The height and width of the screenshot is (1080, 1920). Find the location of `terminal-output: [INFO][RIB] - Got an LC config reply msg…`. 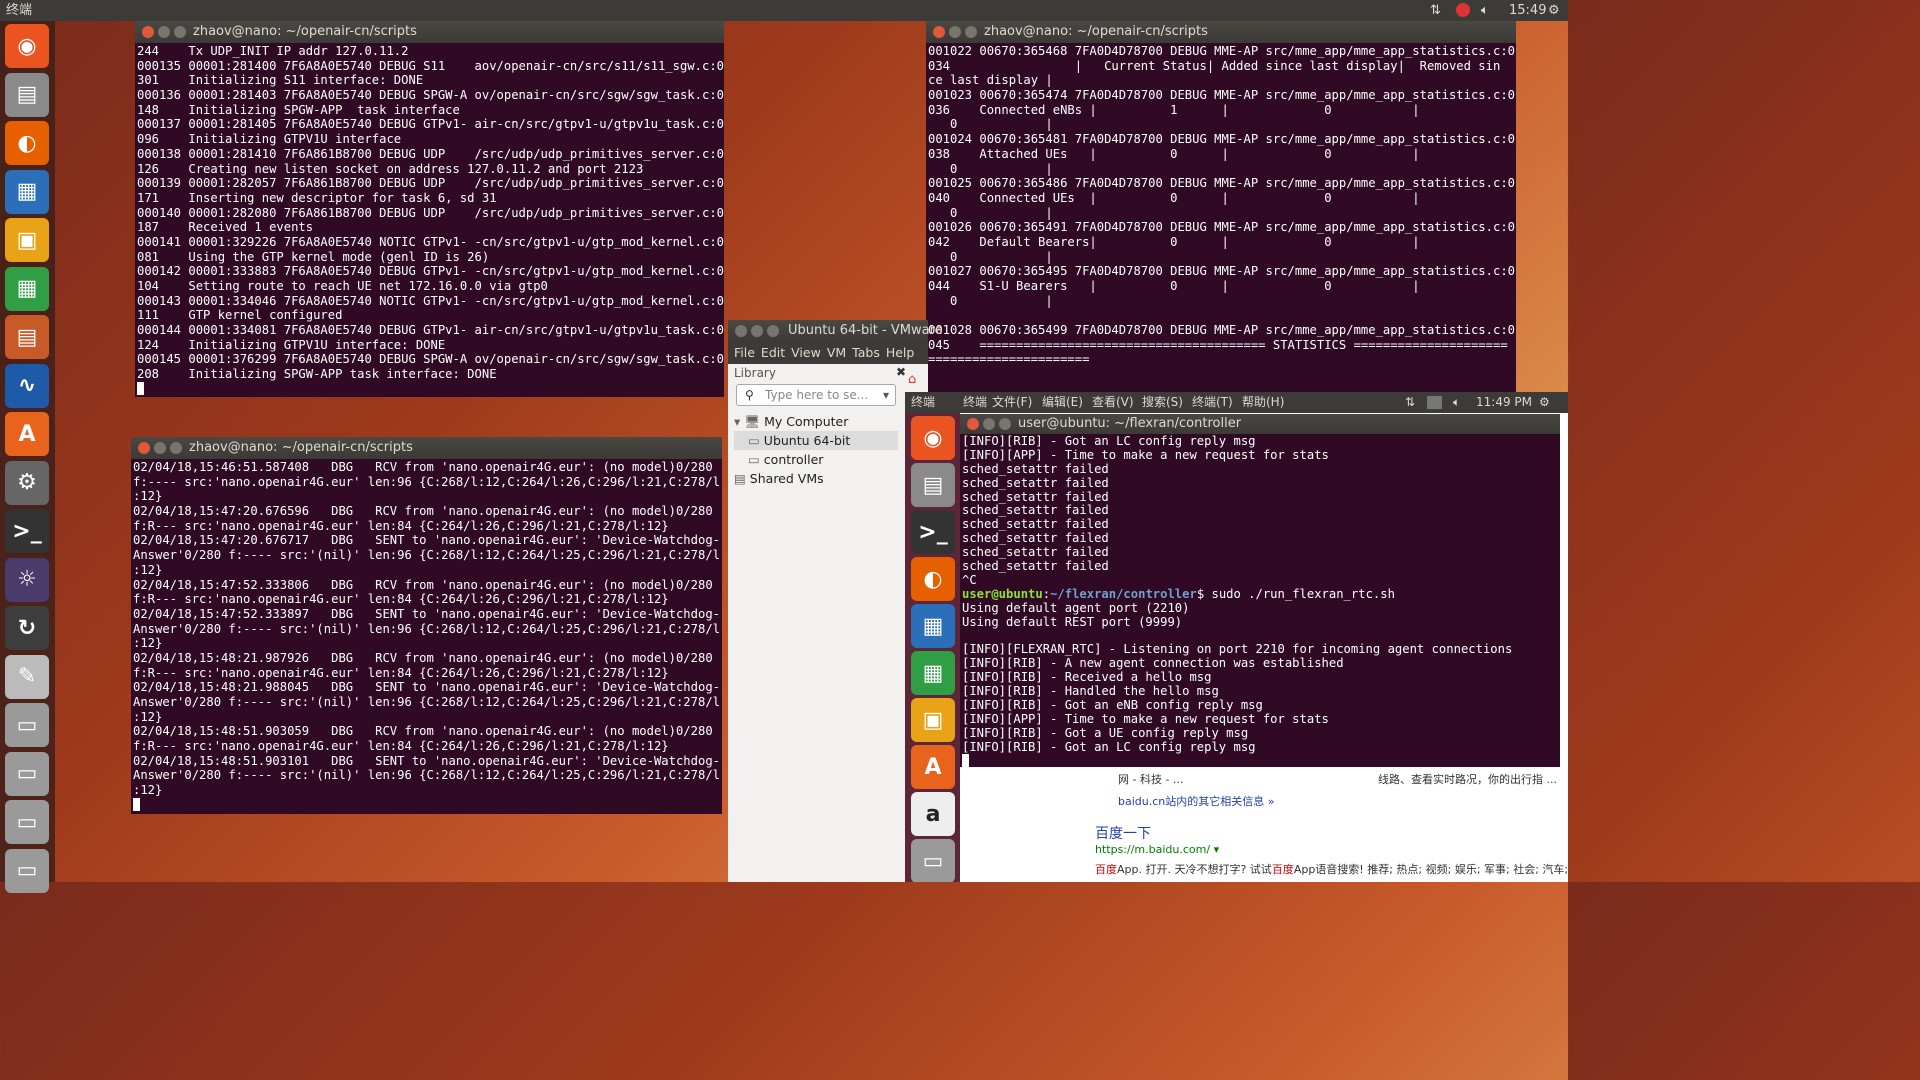

terminal-output: [INFO][RIB] - Got an LC config reply msg… is located at coordinates (1260, 601).